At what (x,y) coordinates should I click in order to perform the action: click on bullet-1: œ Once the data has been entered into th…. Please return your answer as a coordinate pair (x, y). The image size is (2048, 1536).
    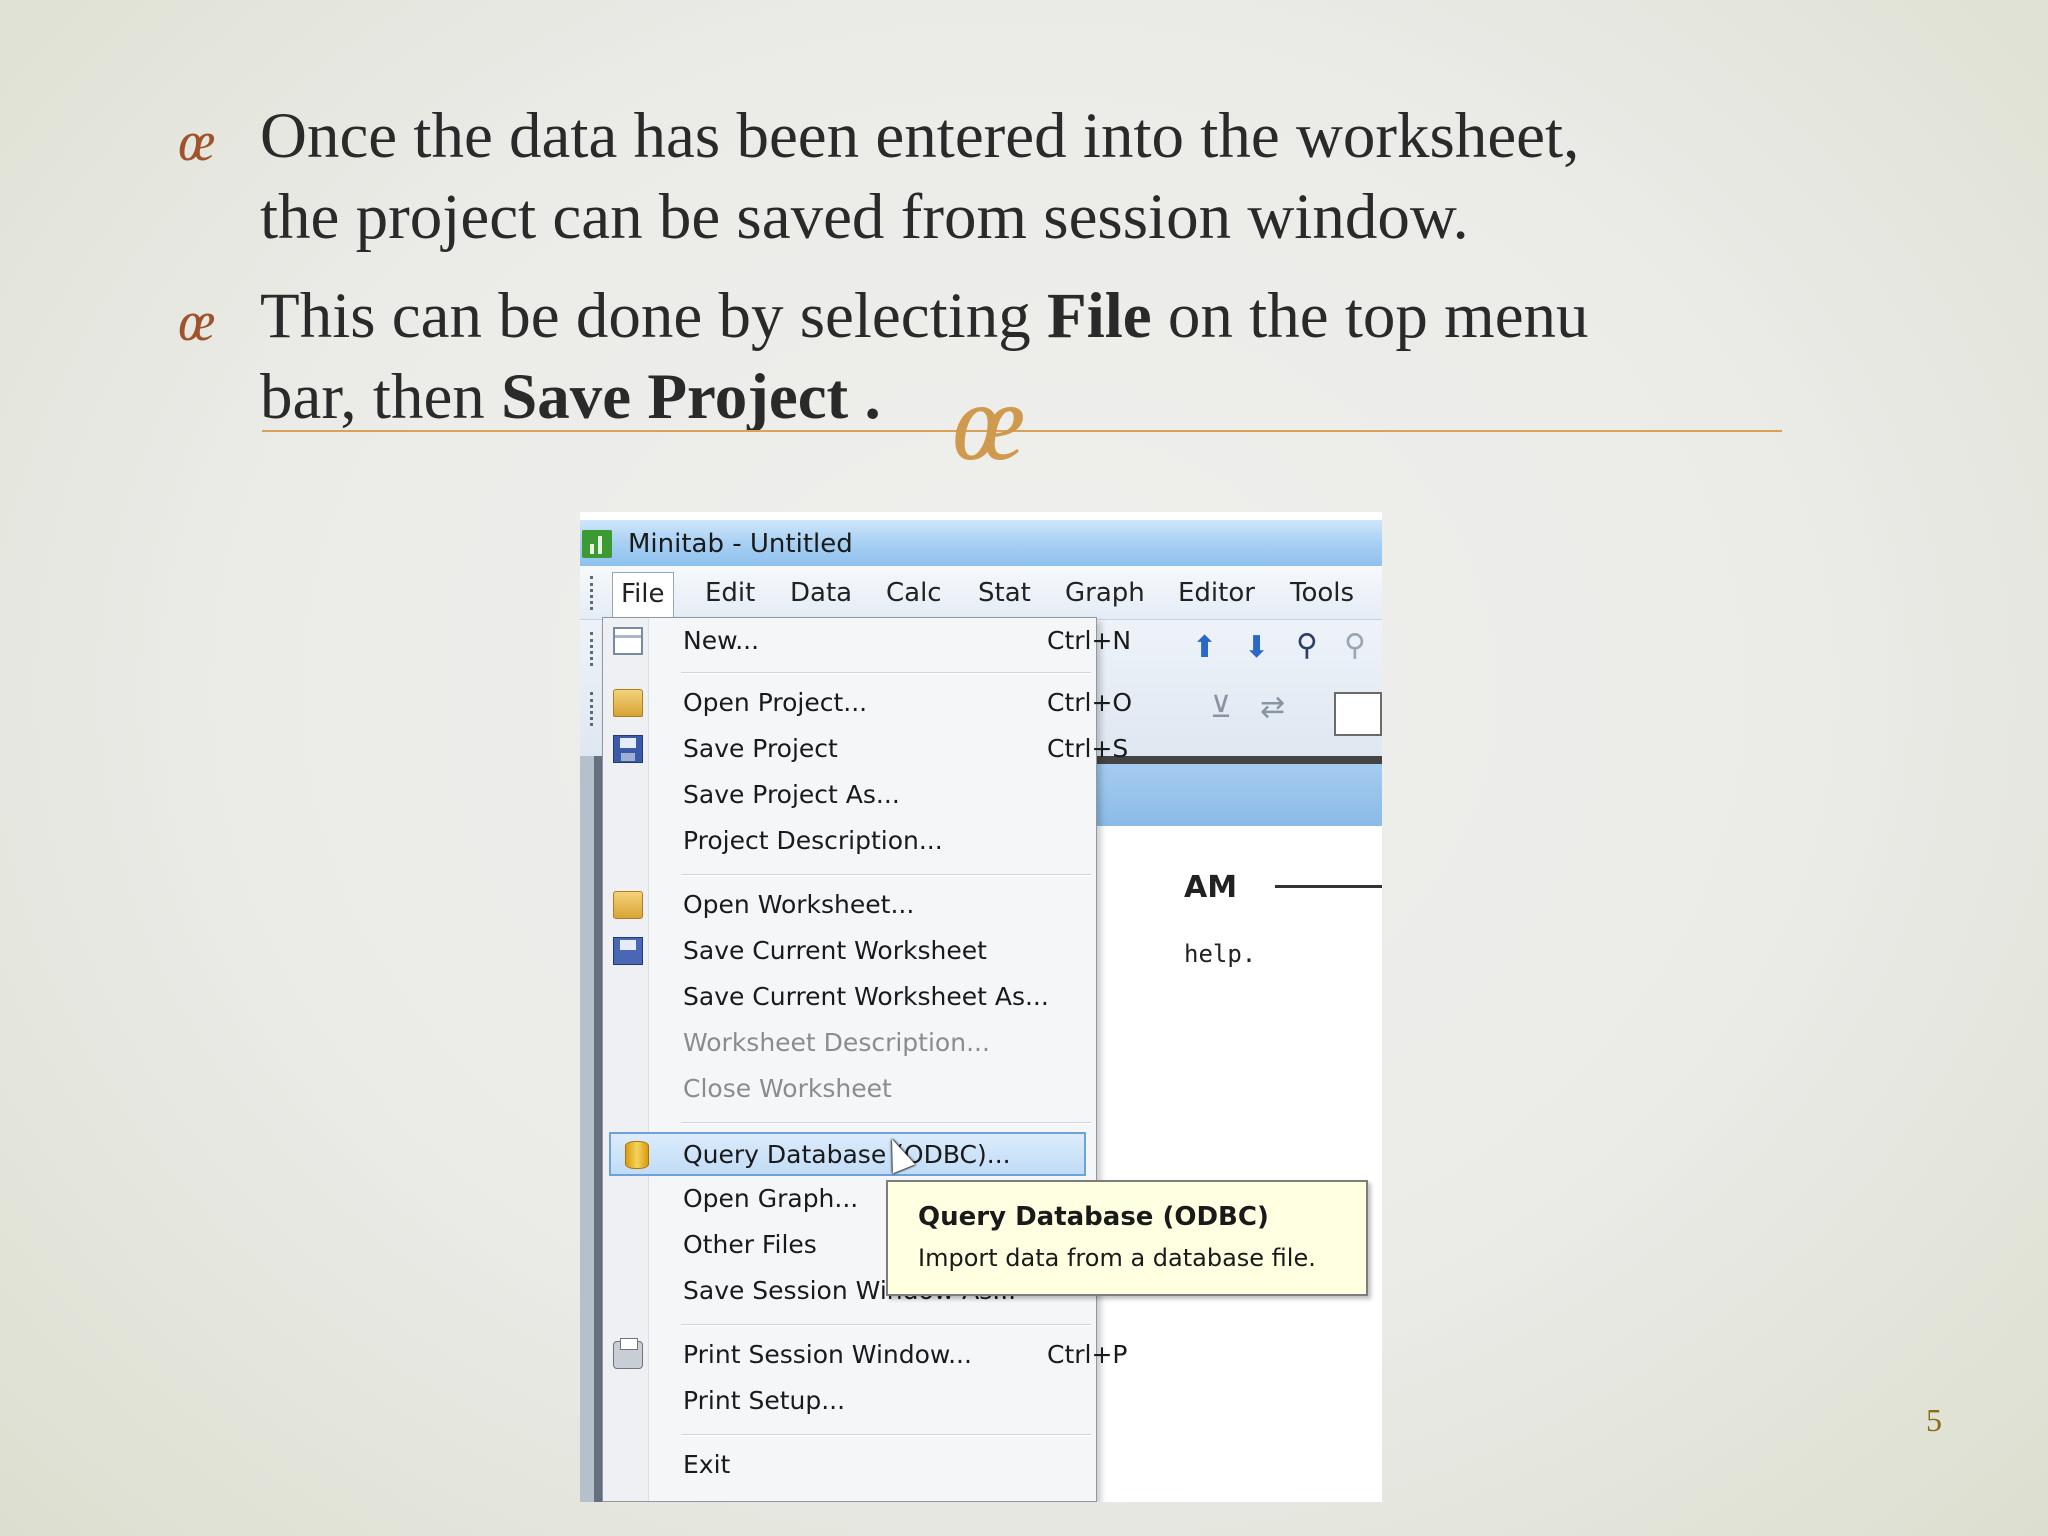
    Looking at the image, I should click on (1038, 177).